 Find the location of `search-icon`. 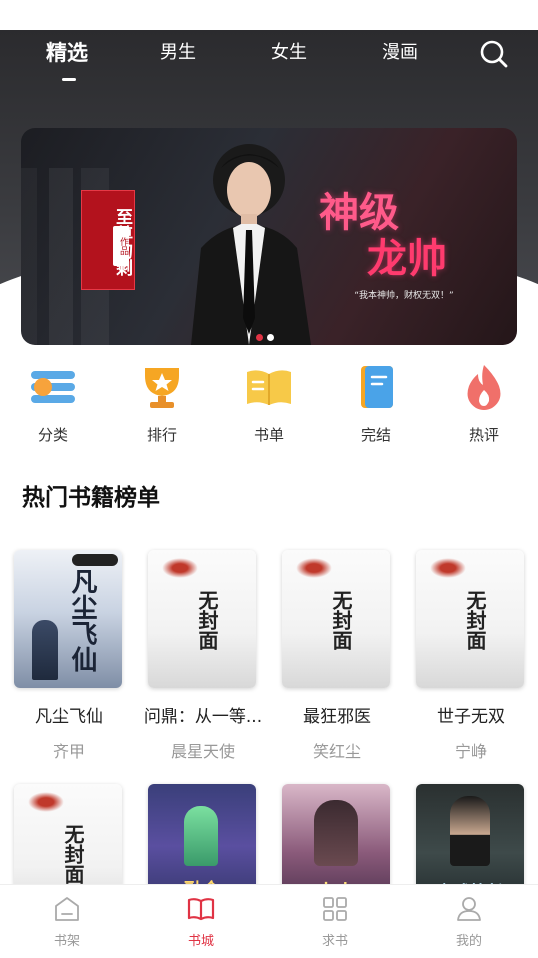

search-icon is located at coordinates (494, 54).